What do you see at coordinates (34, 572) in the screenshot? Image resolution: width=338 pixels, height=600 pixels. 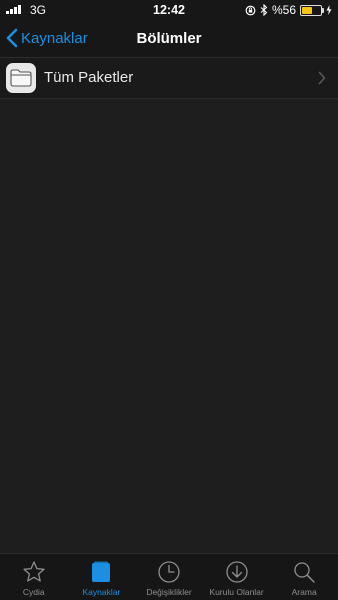 I see `star-icon` at bounding box center [34, 572].